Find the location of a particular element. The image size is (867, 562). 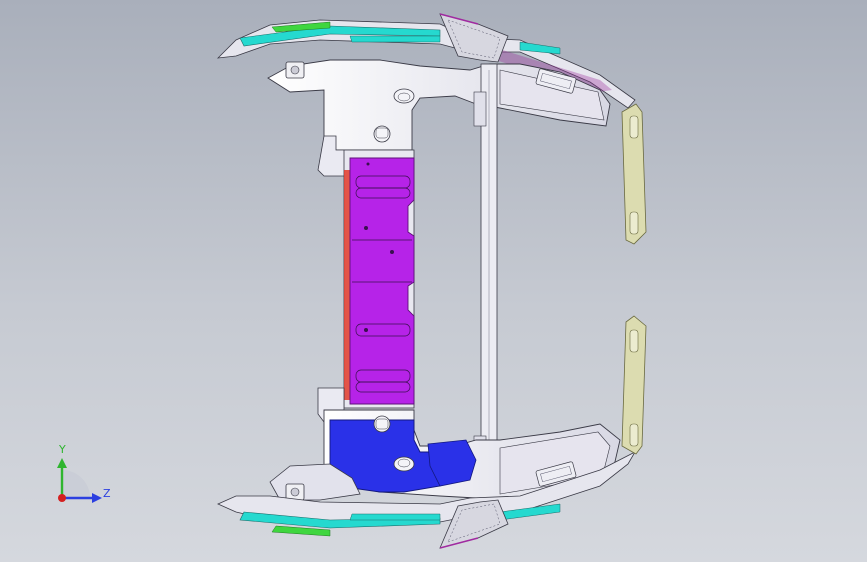

coordinate-triad-icon is located at coordinates (79, 480).